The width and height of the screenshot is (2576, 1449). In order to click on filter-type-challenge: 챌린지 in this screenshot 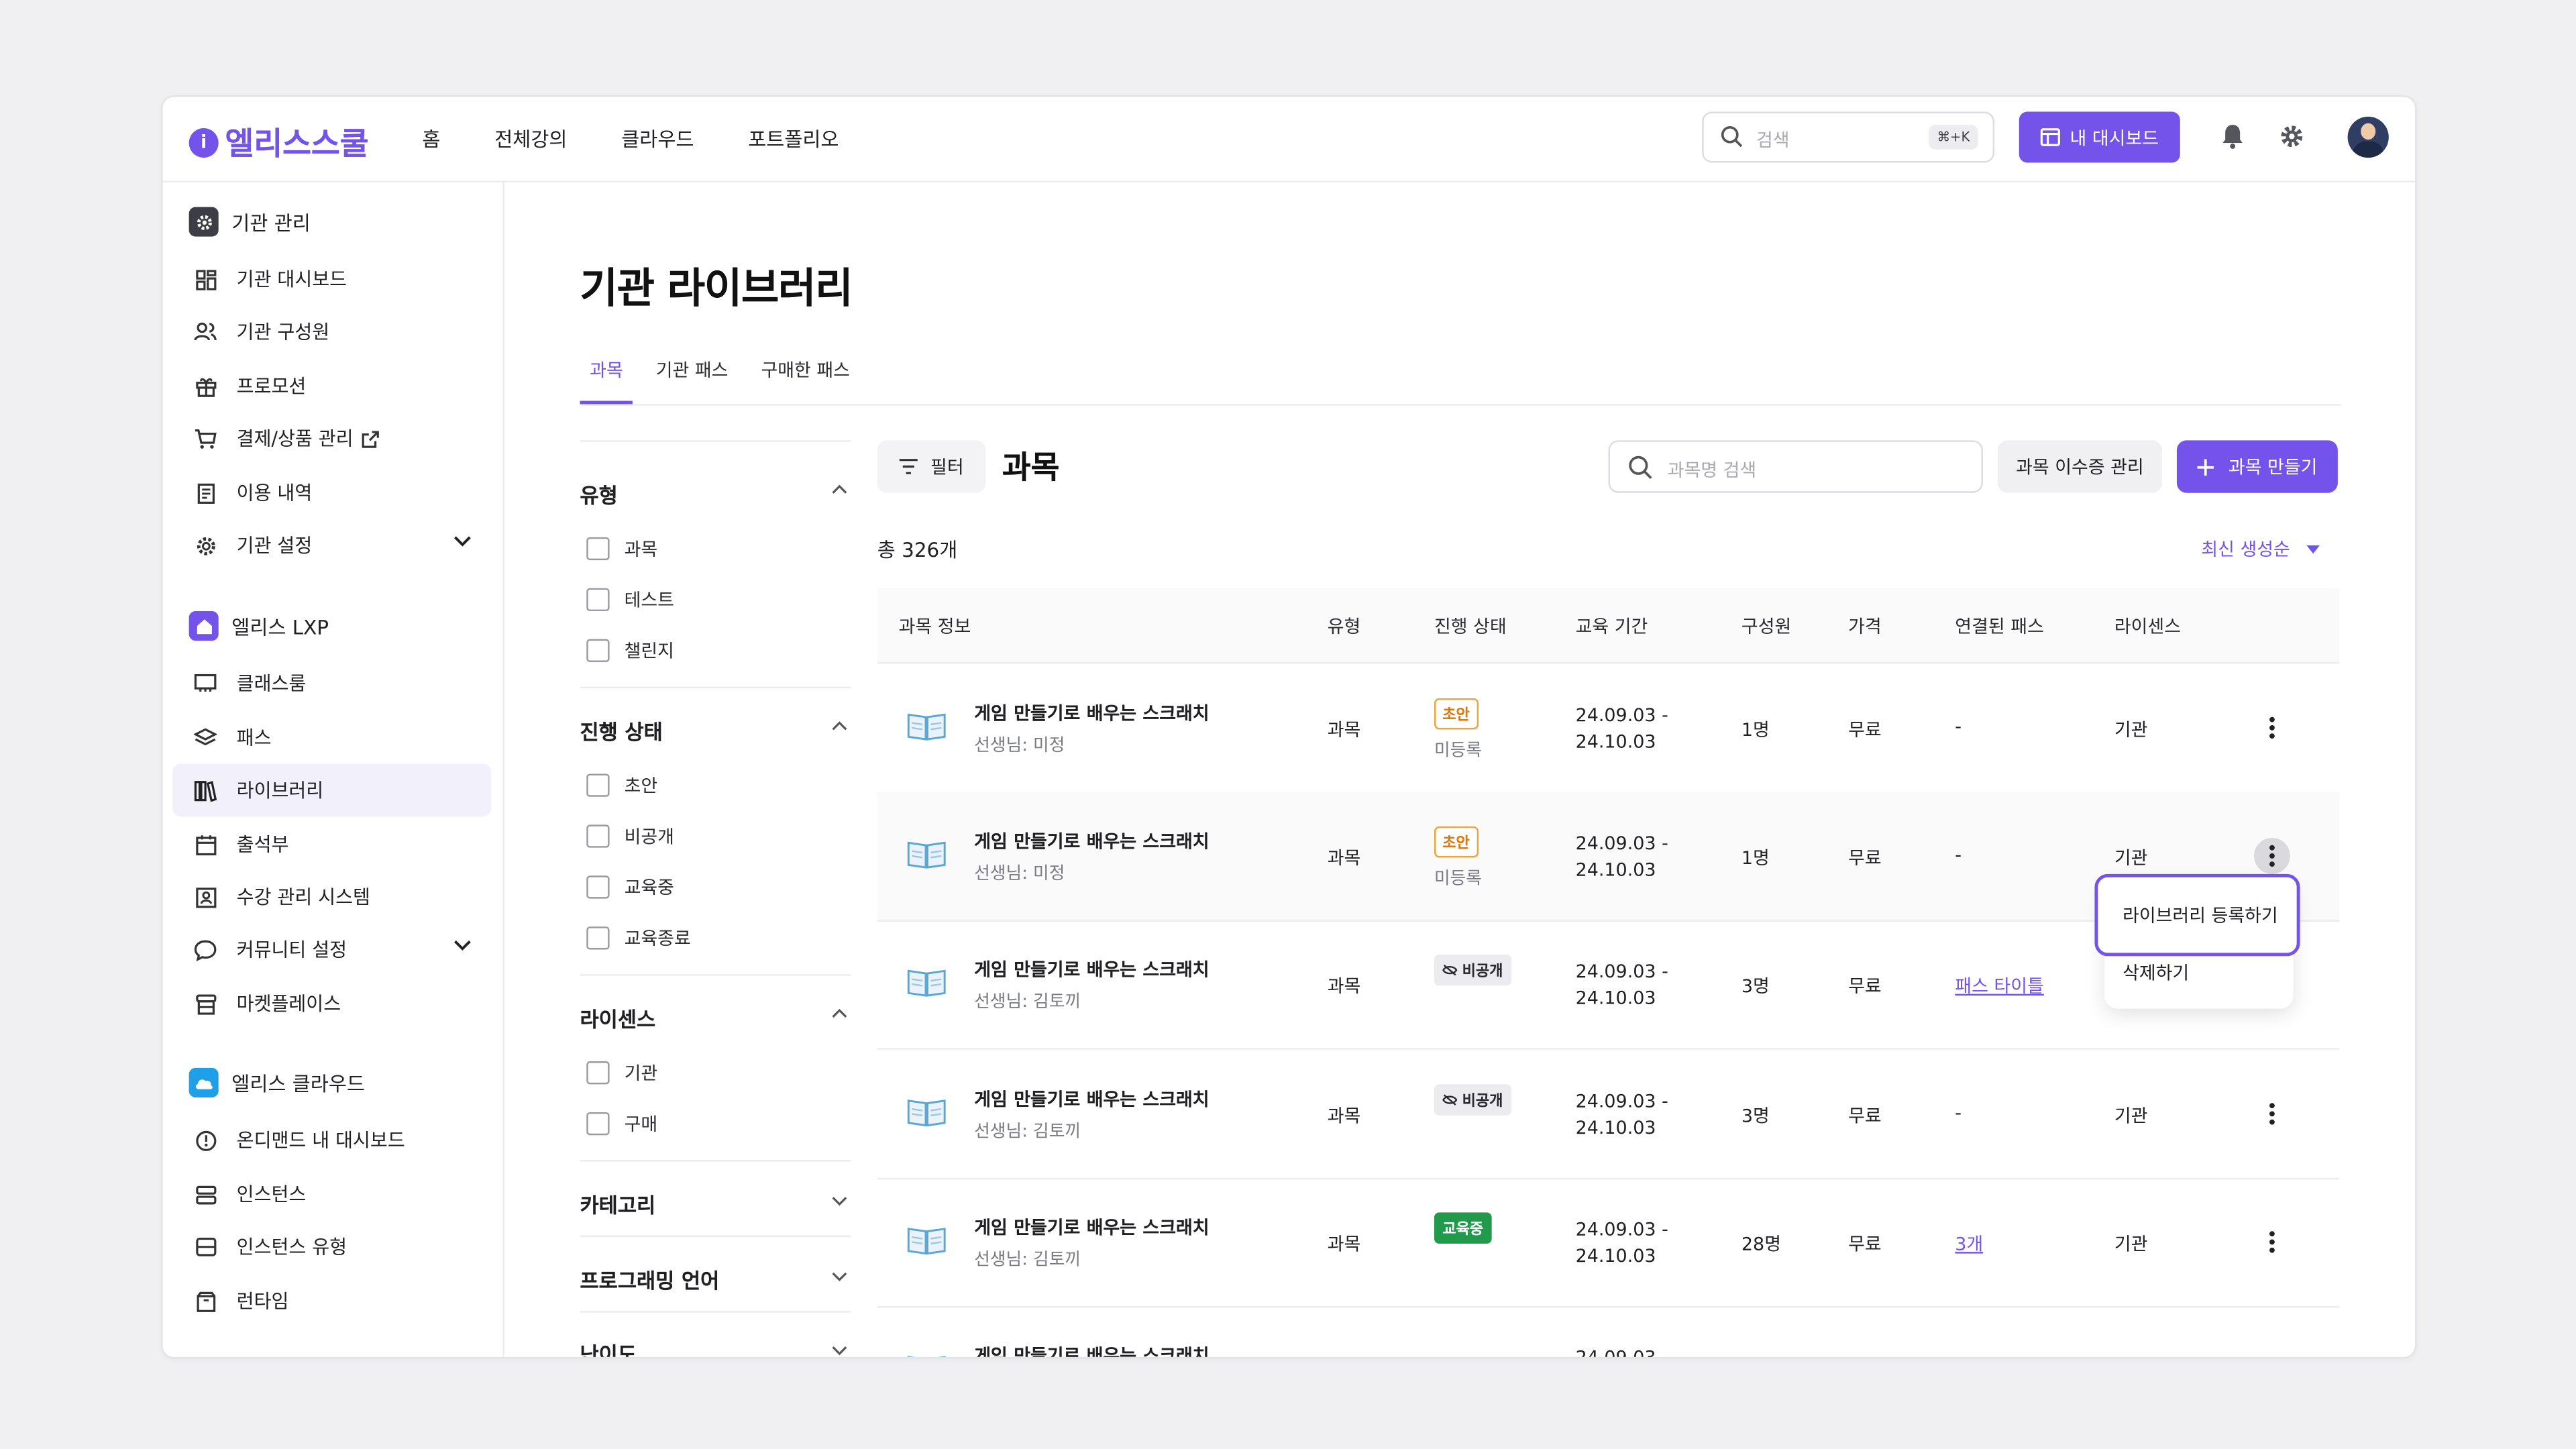, I will do `click(630, 650)`.